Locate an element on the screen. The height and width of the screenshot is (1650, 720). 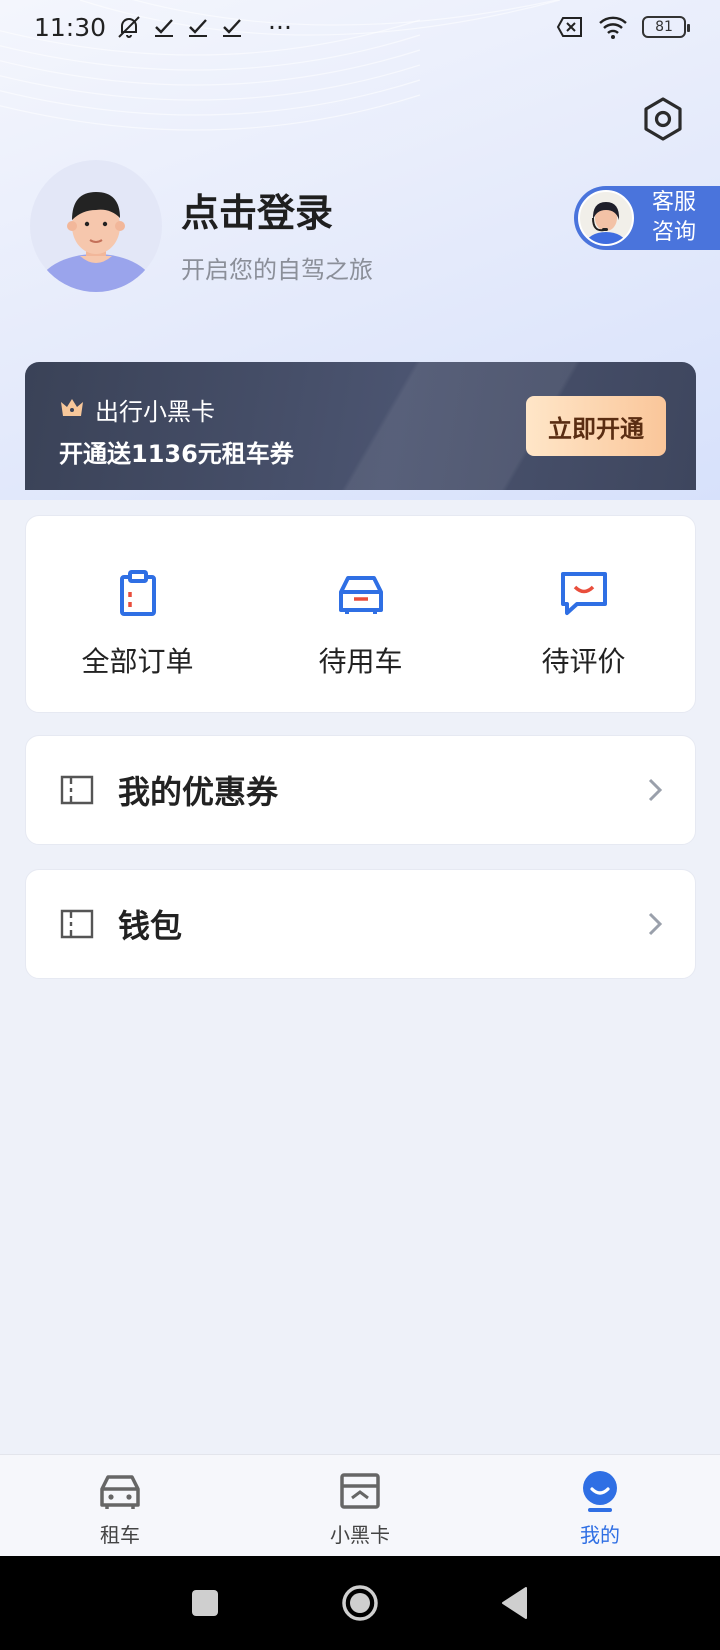
coupon-icon is located at coordinates (77, 790).